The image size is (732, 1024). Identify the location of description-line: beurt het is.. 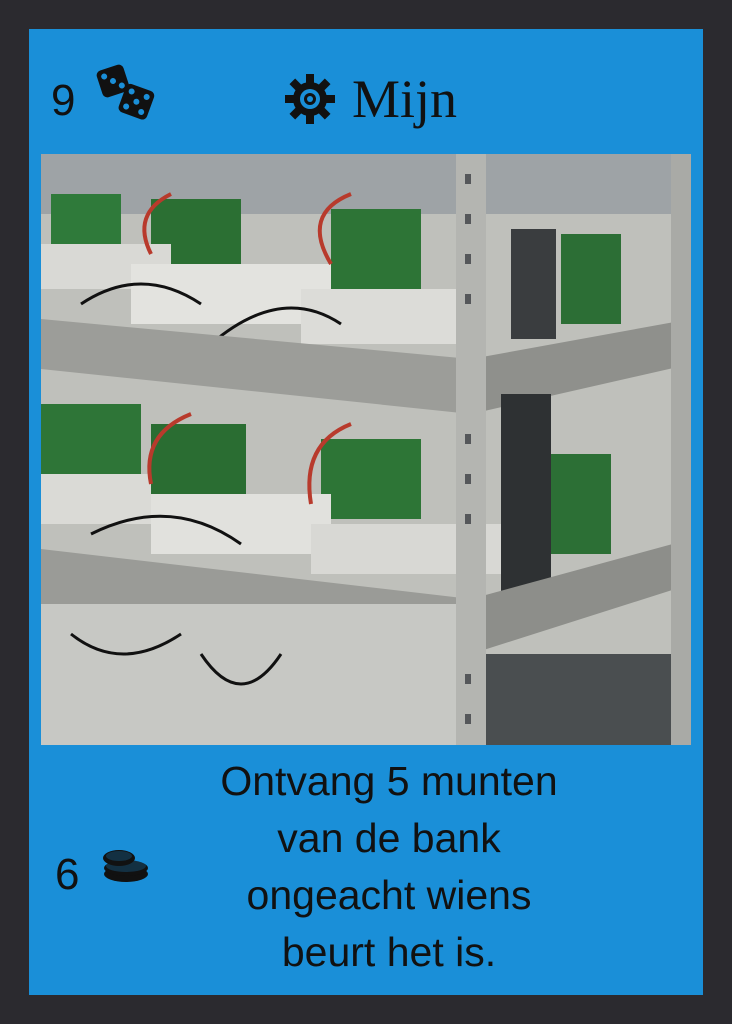
(389, 952).